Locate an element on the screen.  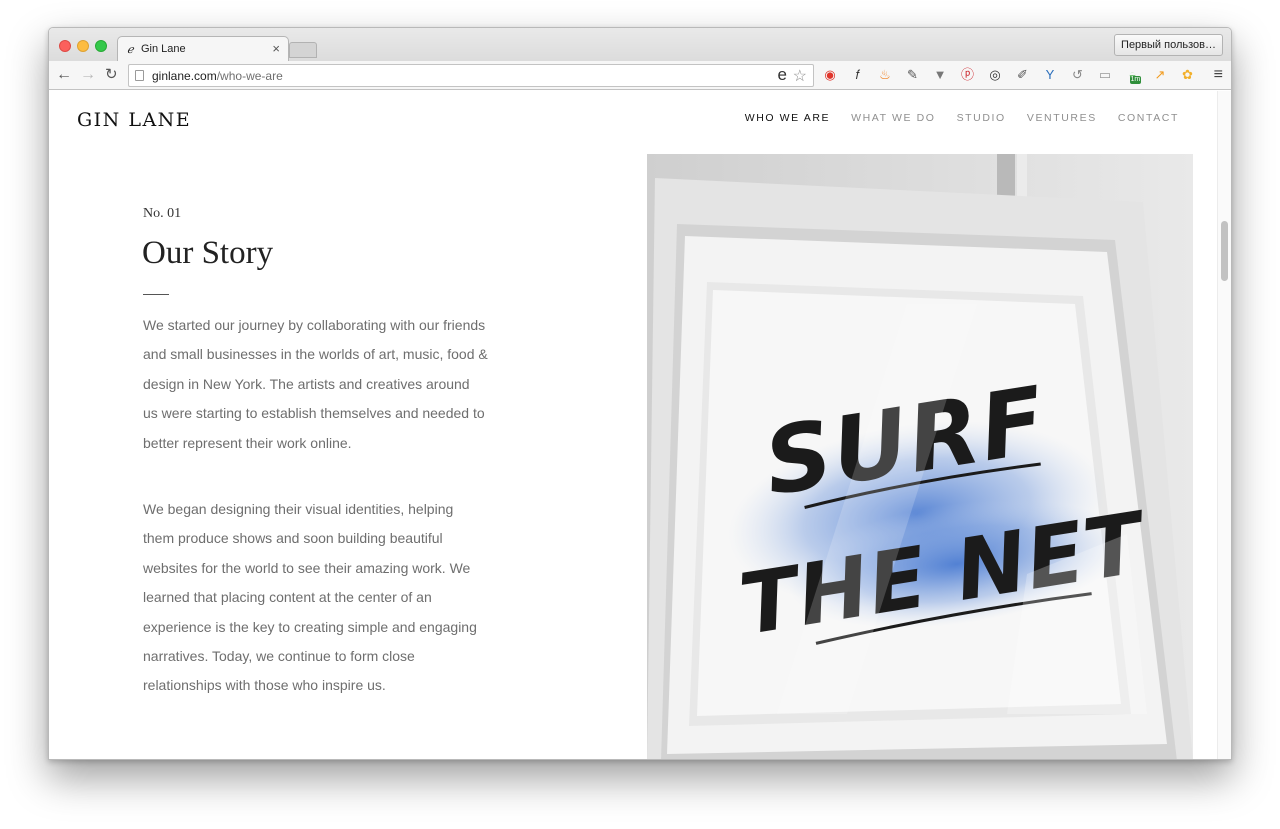
nav-who-we-are: WHO WE ARE is located at coordinates (787, 118).